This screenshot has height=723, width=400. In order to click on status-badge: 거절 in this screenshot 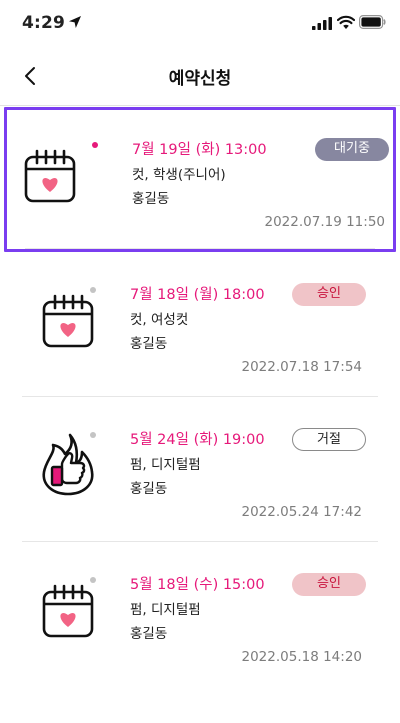, I will do `click(329, 439)`.